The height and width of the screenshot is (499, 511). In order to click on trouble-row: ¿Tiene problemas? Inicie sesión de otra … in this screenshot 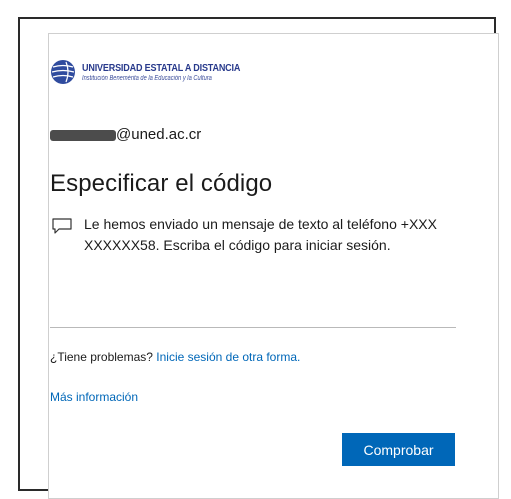, I will do `click(175, 357)`.